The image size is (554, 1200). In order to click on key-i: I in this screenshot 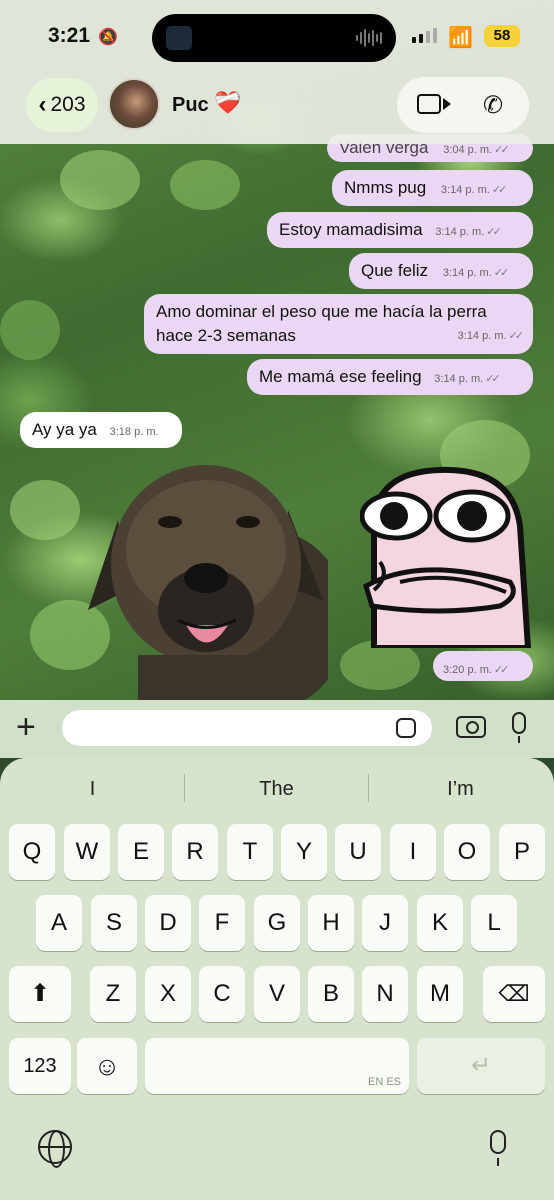, I will do `click(413, 852)`.